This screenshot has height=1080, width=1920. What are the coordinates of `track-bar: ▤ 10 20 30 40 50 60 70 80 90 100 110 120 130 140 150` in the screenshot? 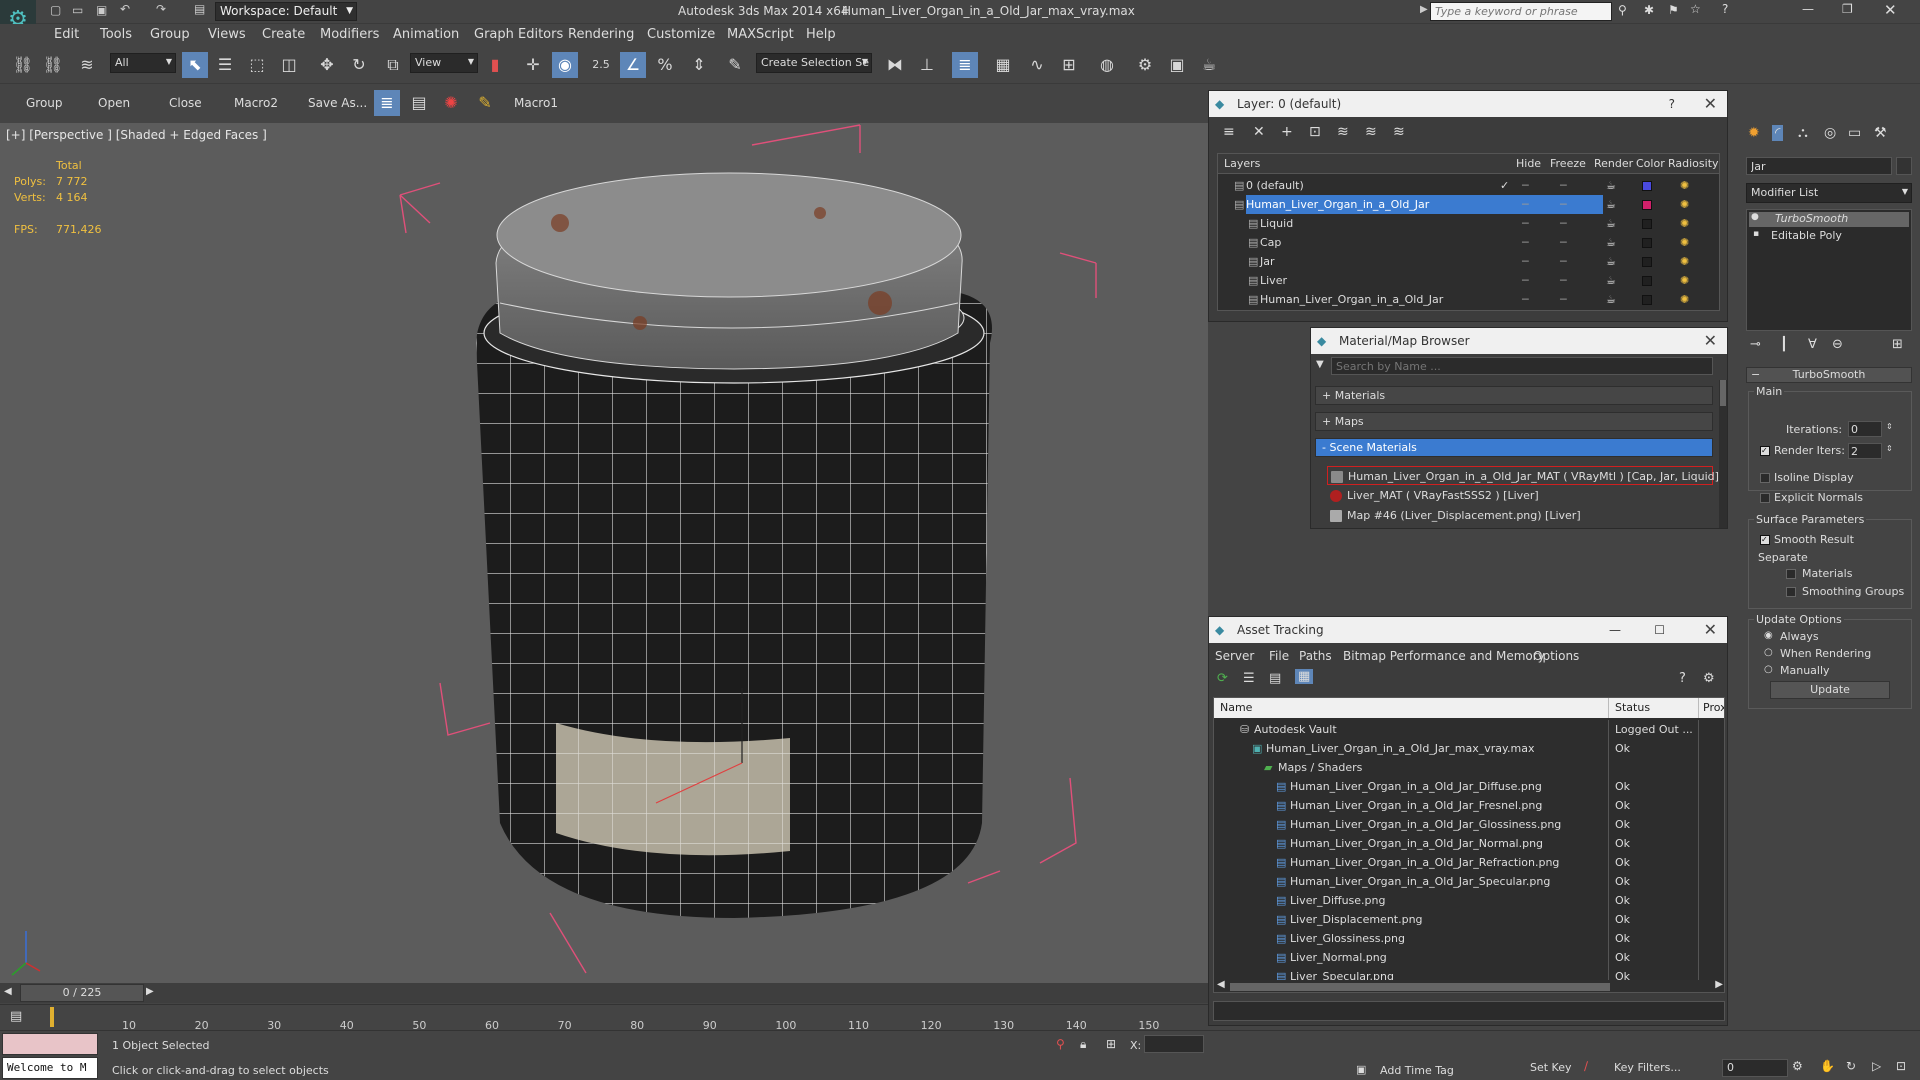 It's located at (604, 1018).